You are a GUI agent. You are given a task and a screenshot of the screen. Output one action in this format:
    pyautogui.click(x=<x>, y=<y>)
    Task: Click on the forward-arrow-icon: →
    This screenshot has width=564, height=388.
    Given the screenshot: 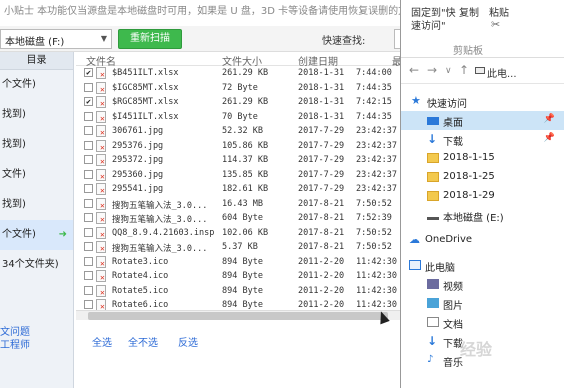 What is the action you would take?
    pyautogui.click(x=432, y=70)
    